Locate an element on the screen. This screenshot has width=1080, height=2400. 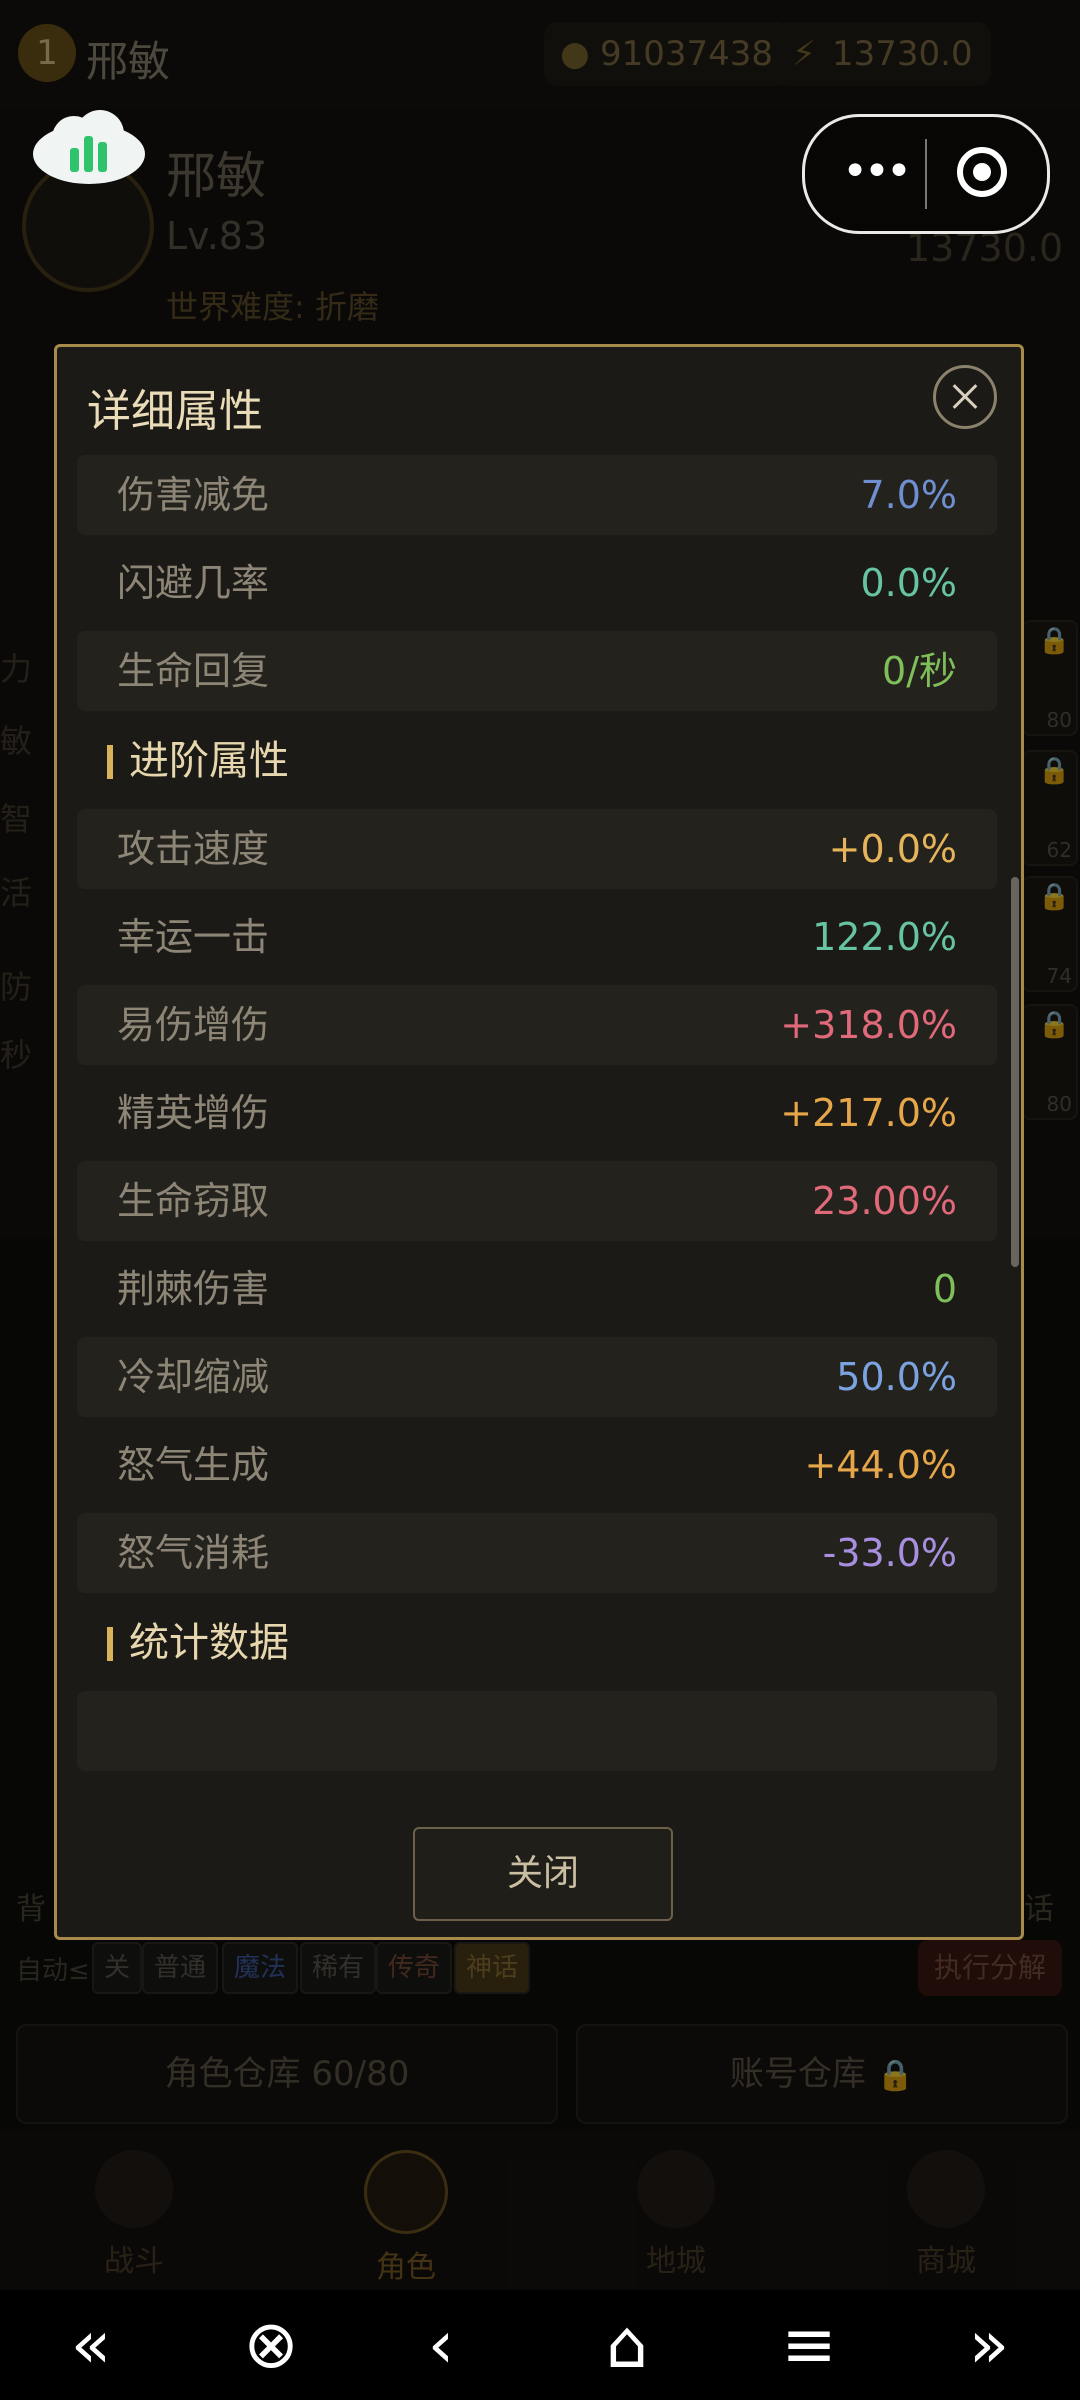
attribute-value: 23.00% is located at coordinates (884, 1201).